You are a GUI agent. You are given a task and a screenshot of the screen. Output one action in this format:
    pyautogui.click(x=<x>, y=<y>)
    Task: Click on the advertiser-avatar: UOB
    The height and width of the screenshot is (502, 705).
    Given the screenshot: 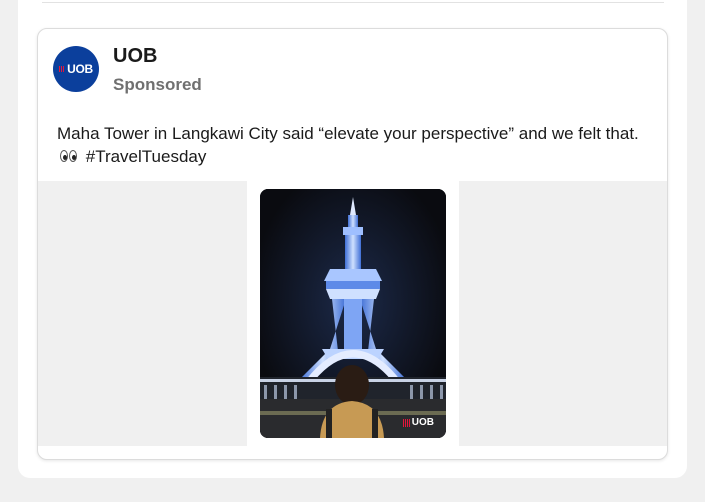 What is the action you would take?
    pyautogui.click(x=76, y=69)
    